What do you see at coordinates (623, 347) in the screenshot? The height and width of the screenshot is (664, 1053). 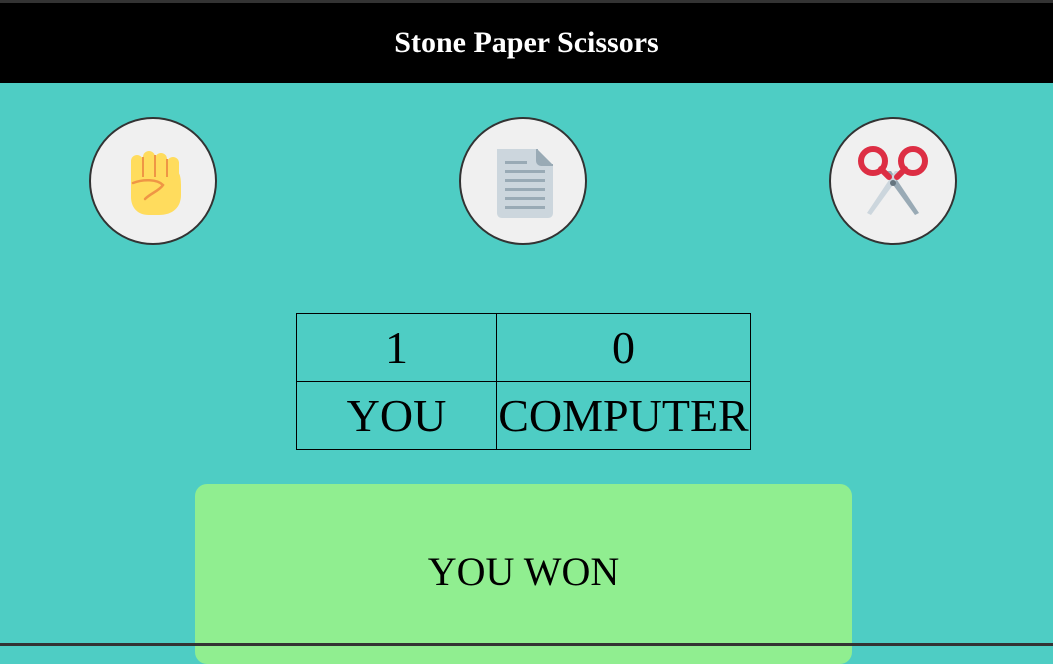 I see `computer-score: 0` at bounding box center [623, 347].